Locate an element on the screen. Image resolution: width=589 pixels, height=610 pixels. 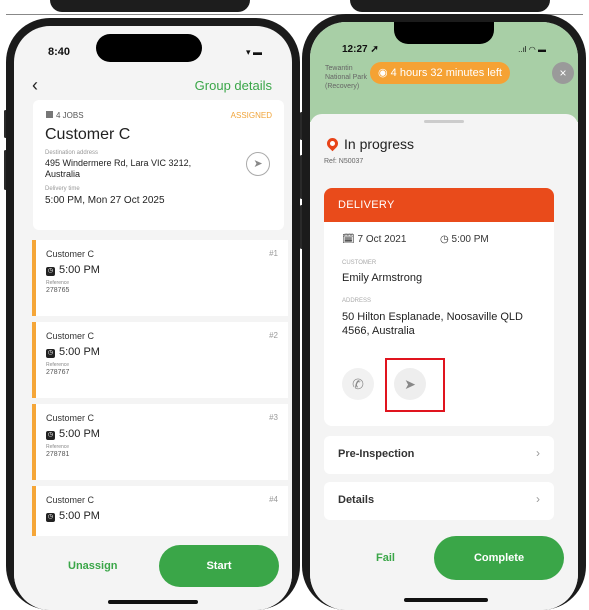
jobs-count: 4 JOBS is located at coordinates (65, 115).